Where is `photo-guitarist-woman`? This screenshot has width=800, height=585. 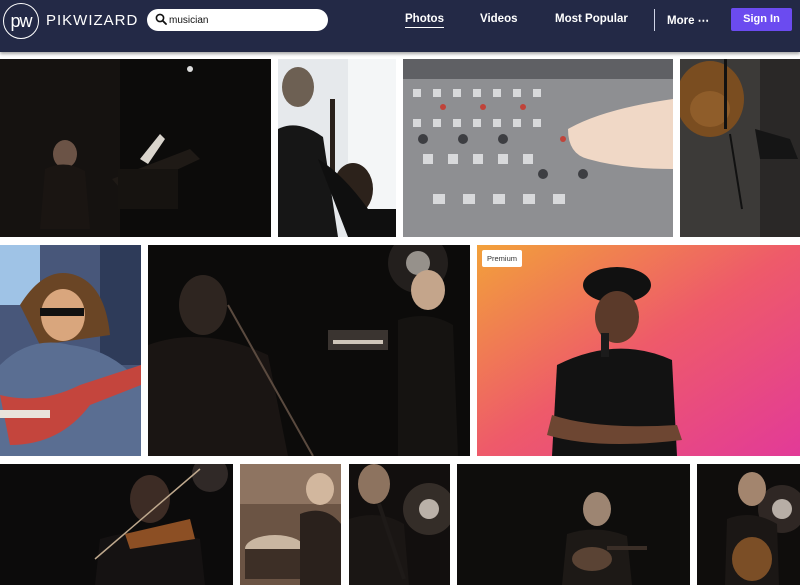
photo-guitarist-woman is located at coordinates (573, 524).